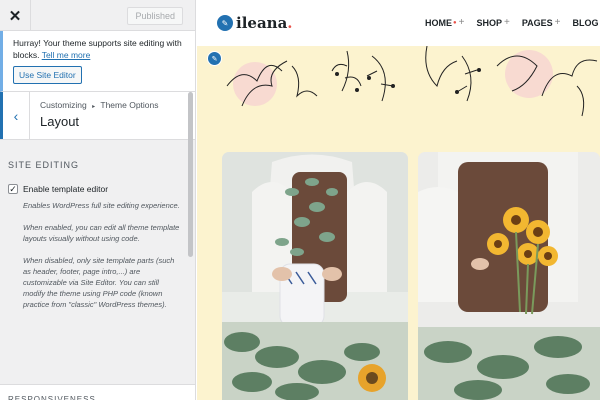 Image resolution: width=600 pixels, height=400 pixels. What do you see at coordinates (398, 23) in the screenshot?
I see `site-header: ✎ ileana. HOME ● + SHOP + PAGES + BLOG` at bounding box center [398, 23].